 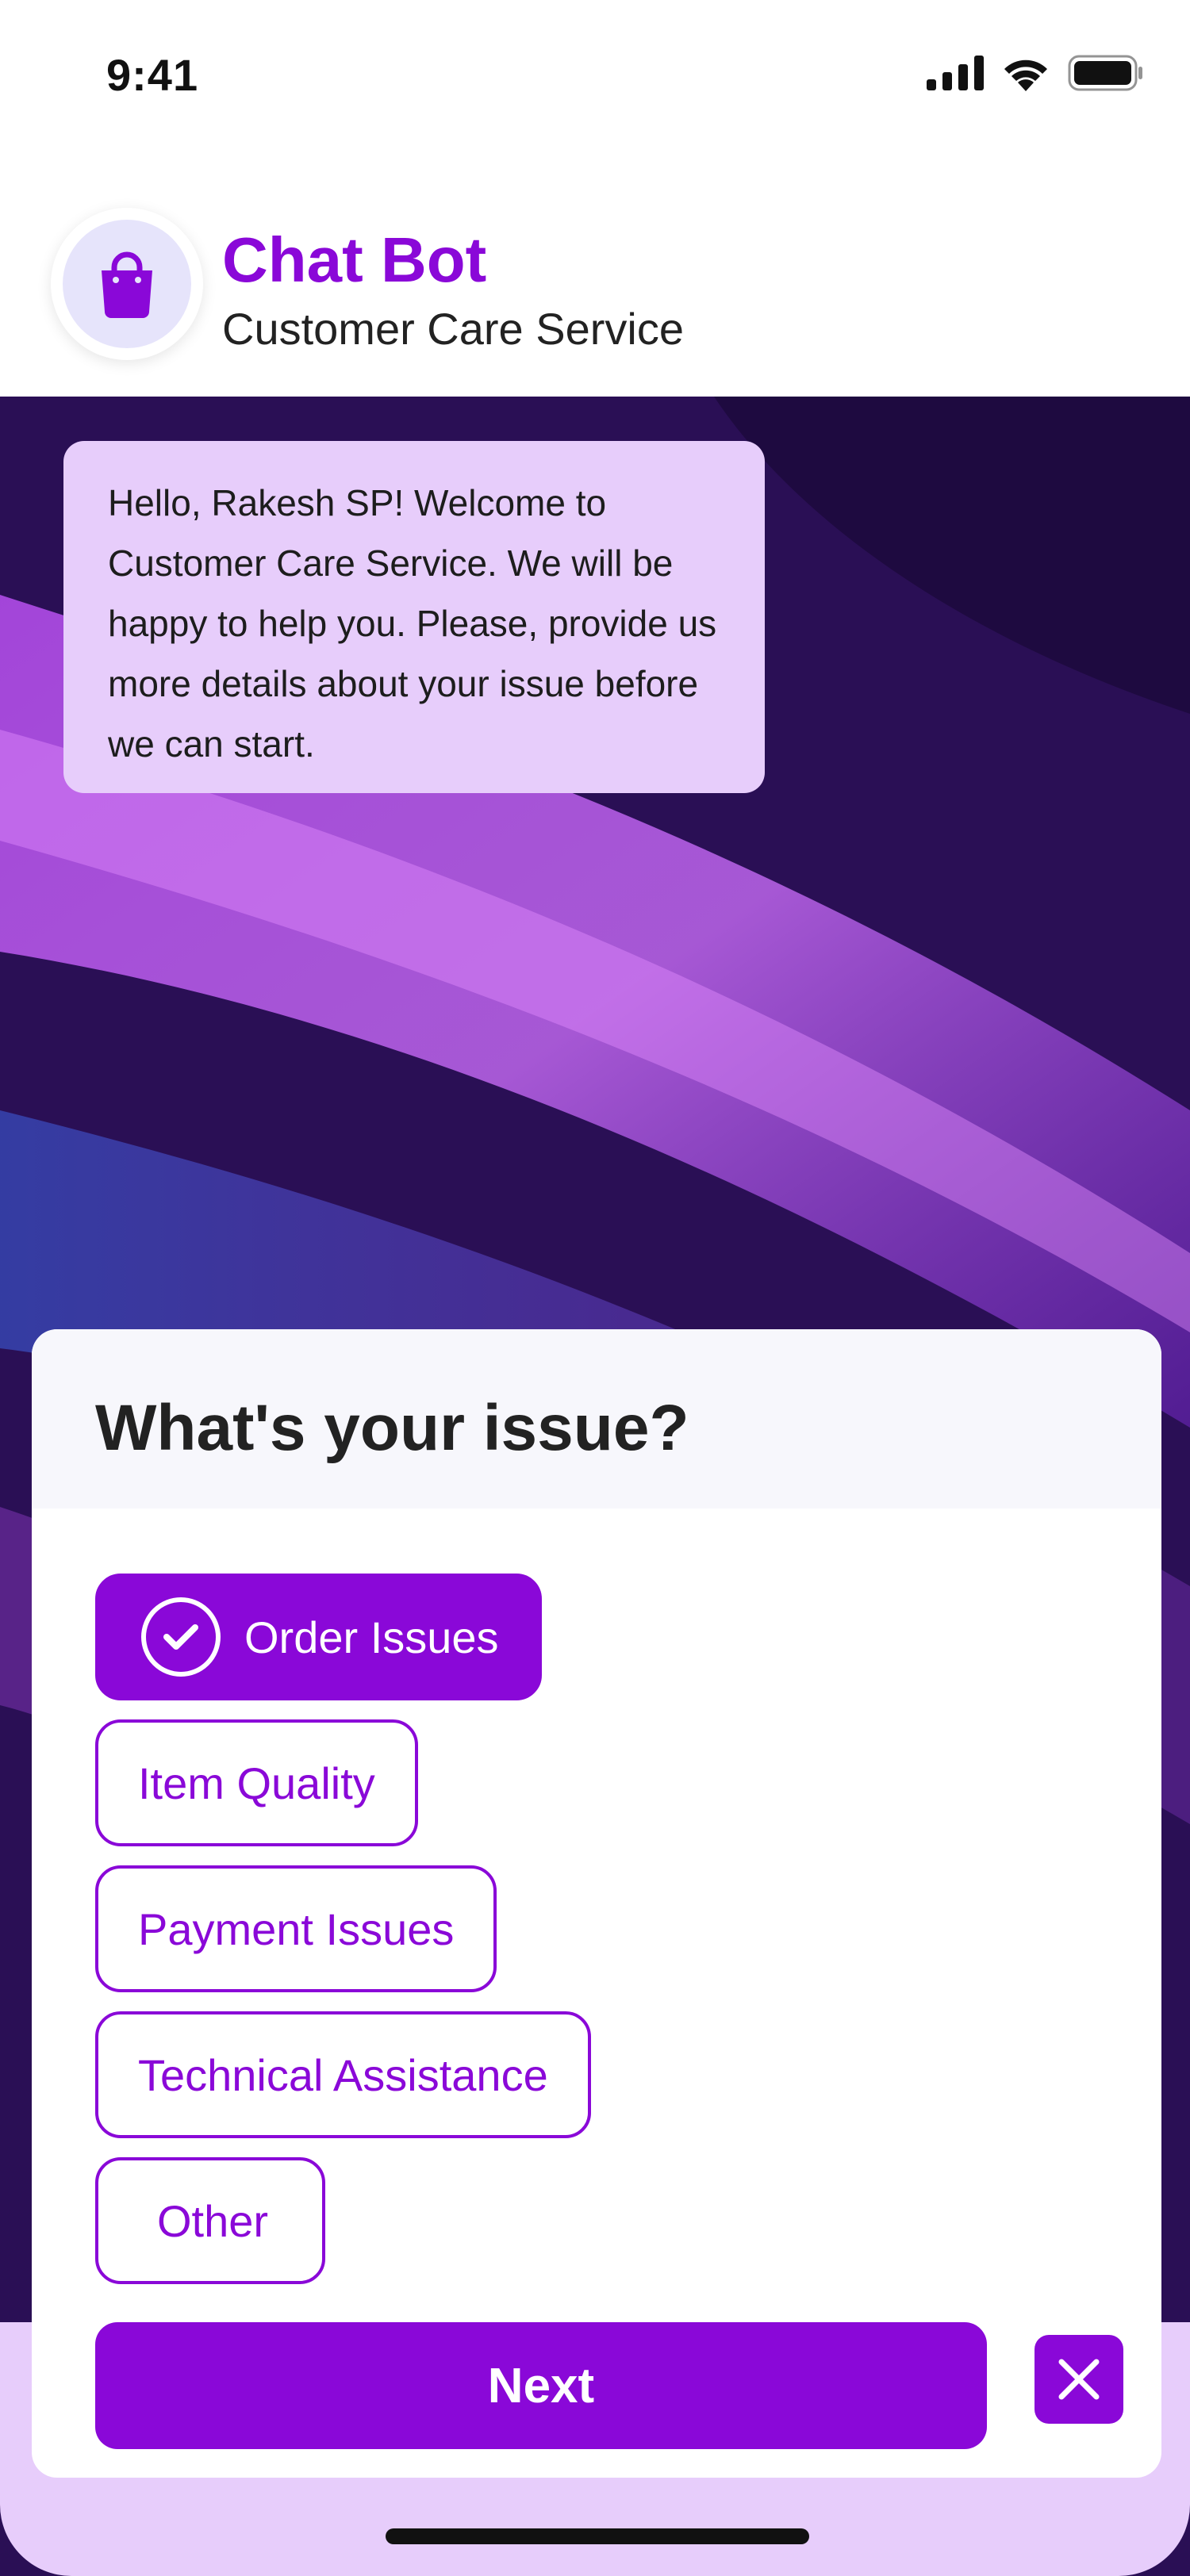 What do you see at coordinates (354, 259) in the screenshot?
I see `chat-title: Chat Bot` at bounding box center [354, 259].